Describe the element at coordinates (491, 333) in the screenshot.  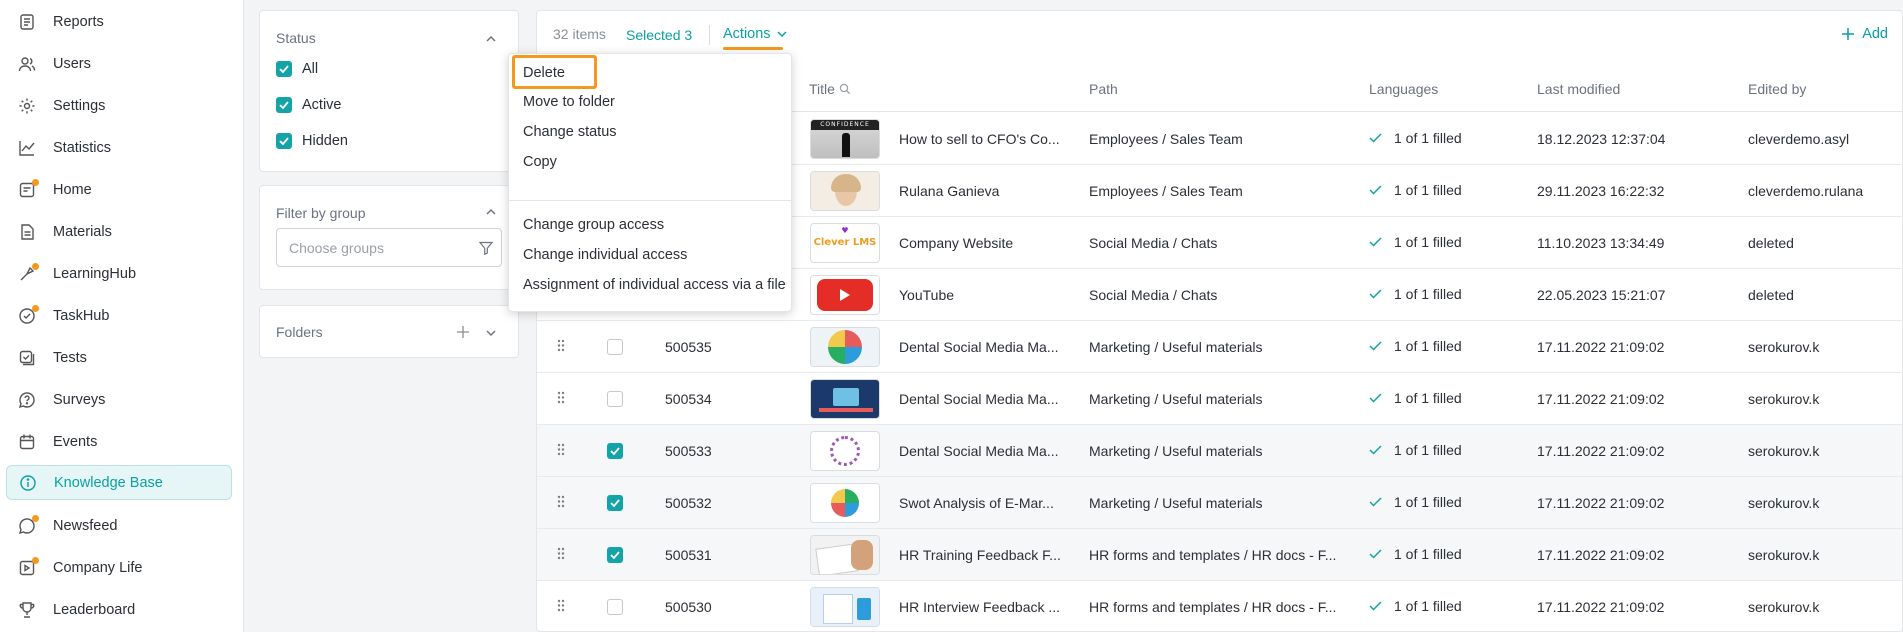
I see `chevron-down-icon` at that location.